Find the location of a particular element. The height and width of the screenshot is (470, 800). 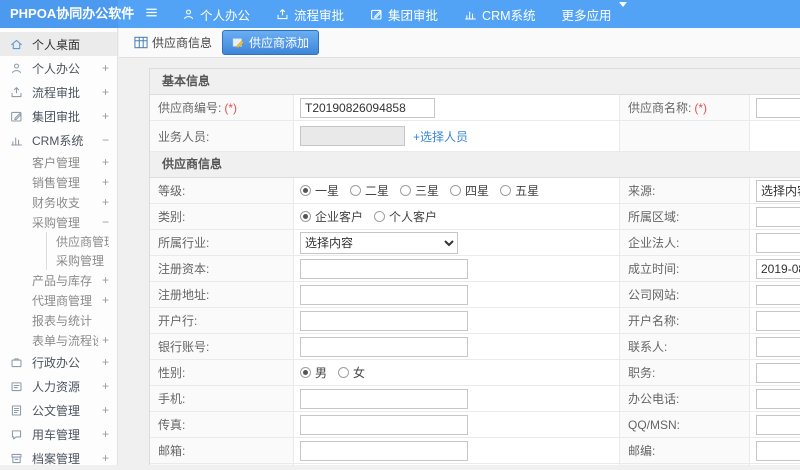

tab-supplier-info: 供应商信息 is located at coordinates (173, 42).